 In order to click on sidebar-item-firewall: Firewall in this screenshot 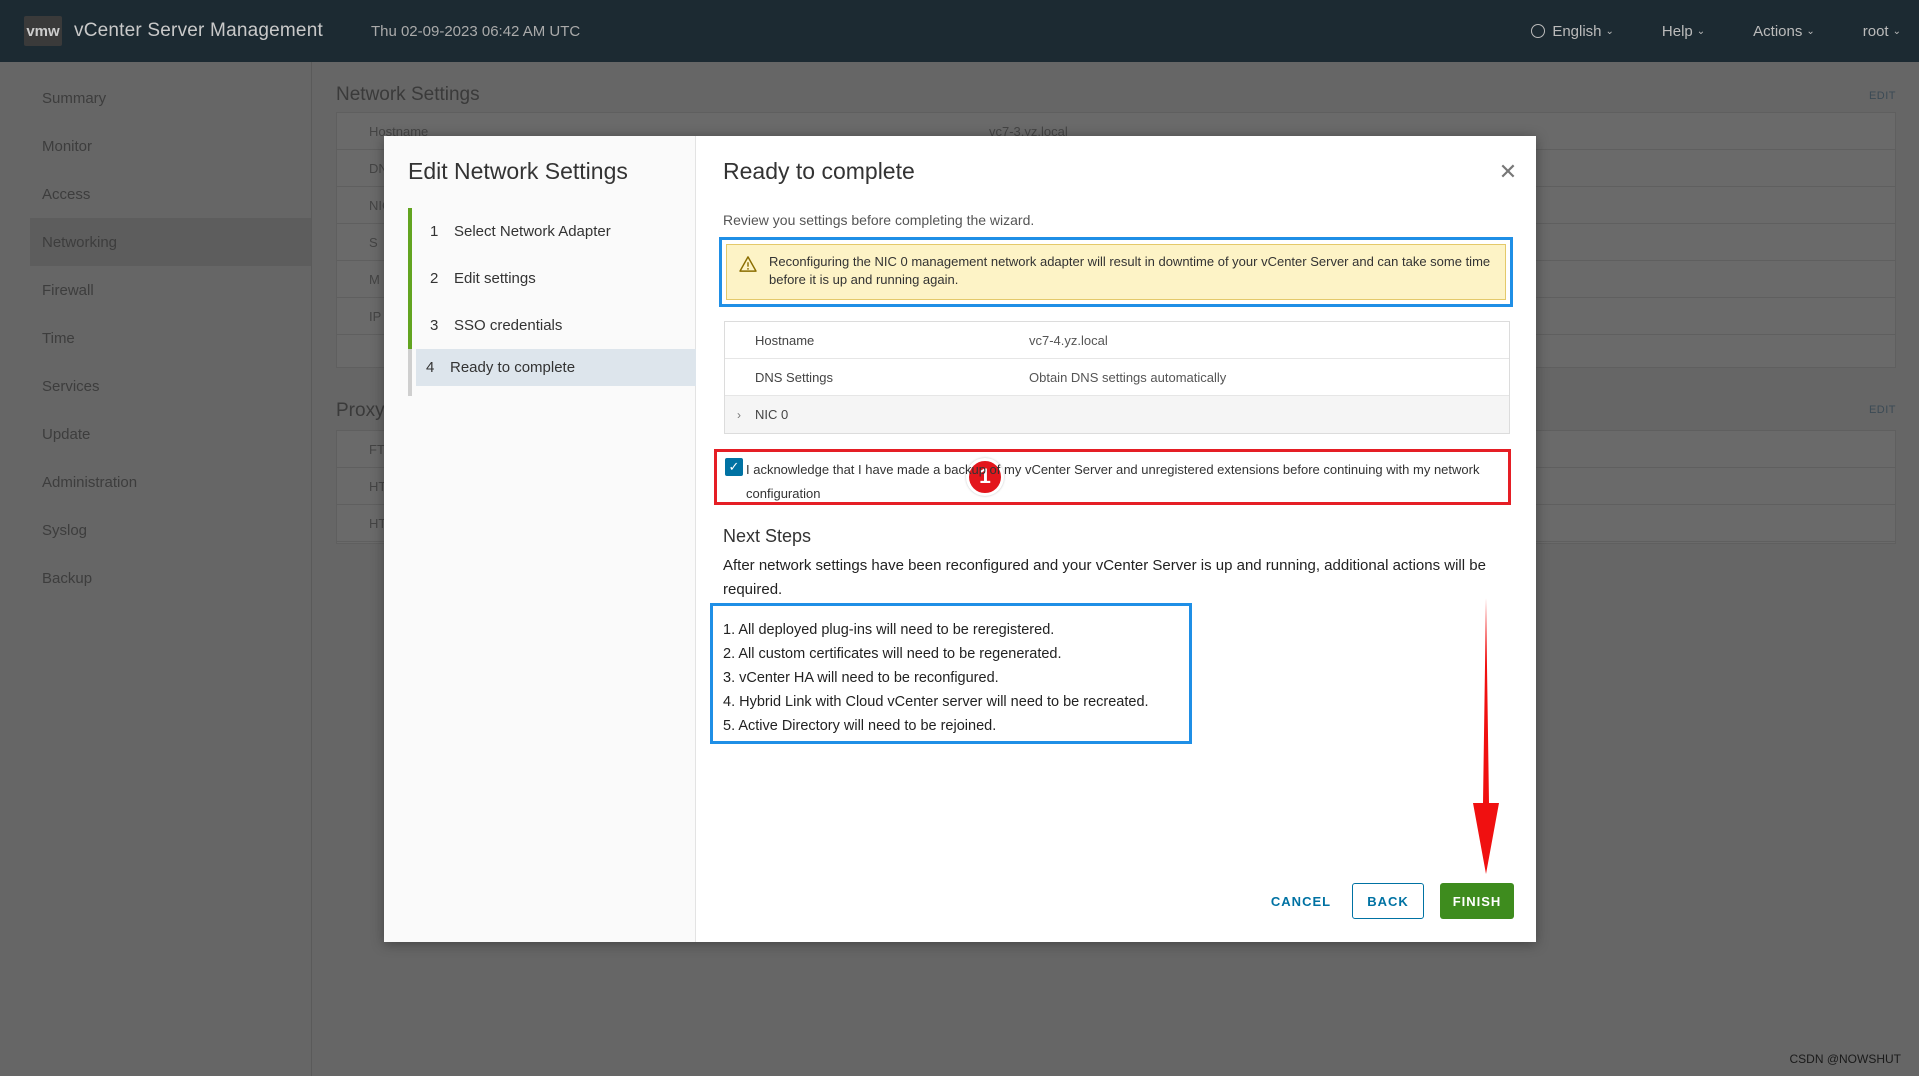, I will do `click(155, 290)`.